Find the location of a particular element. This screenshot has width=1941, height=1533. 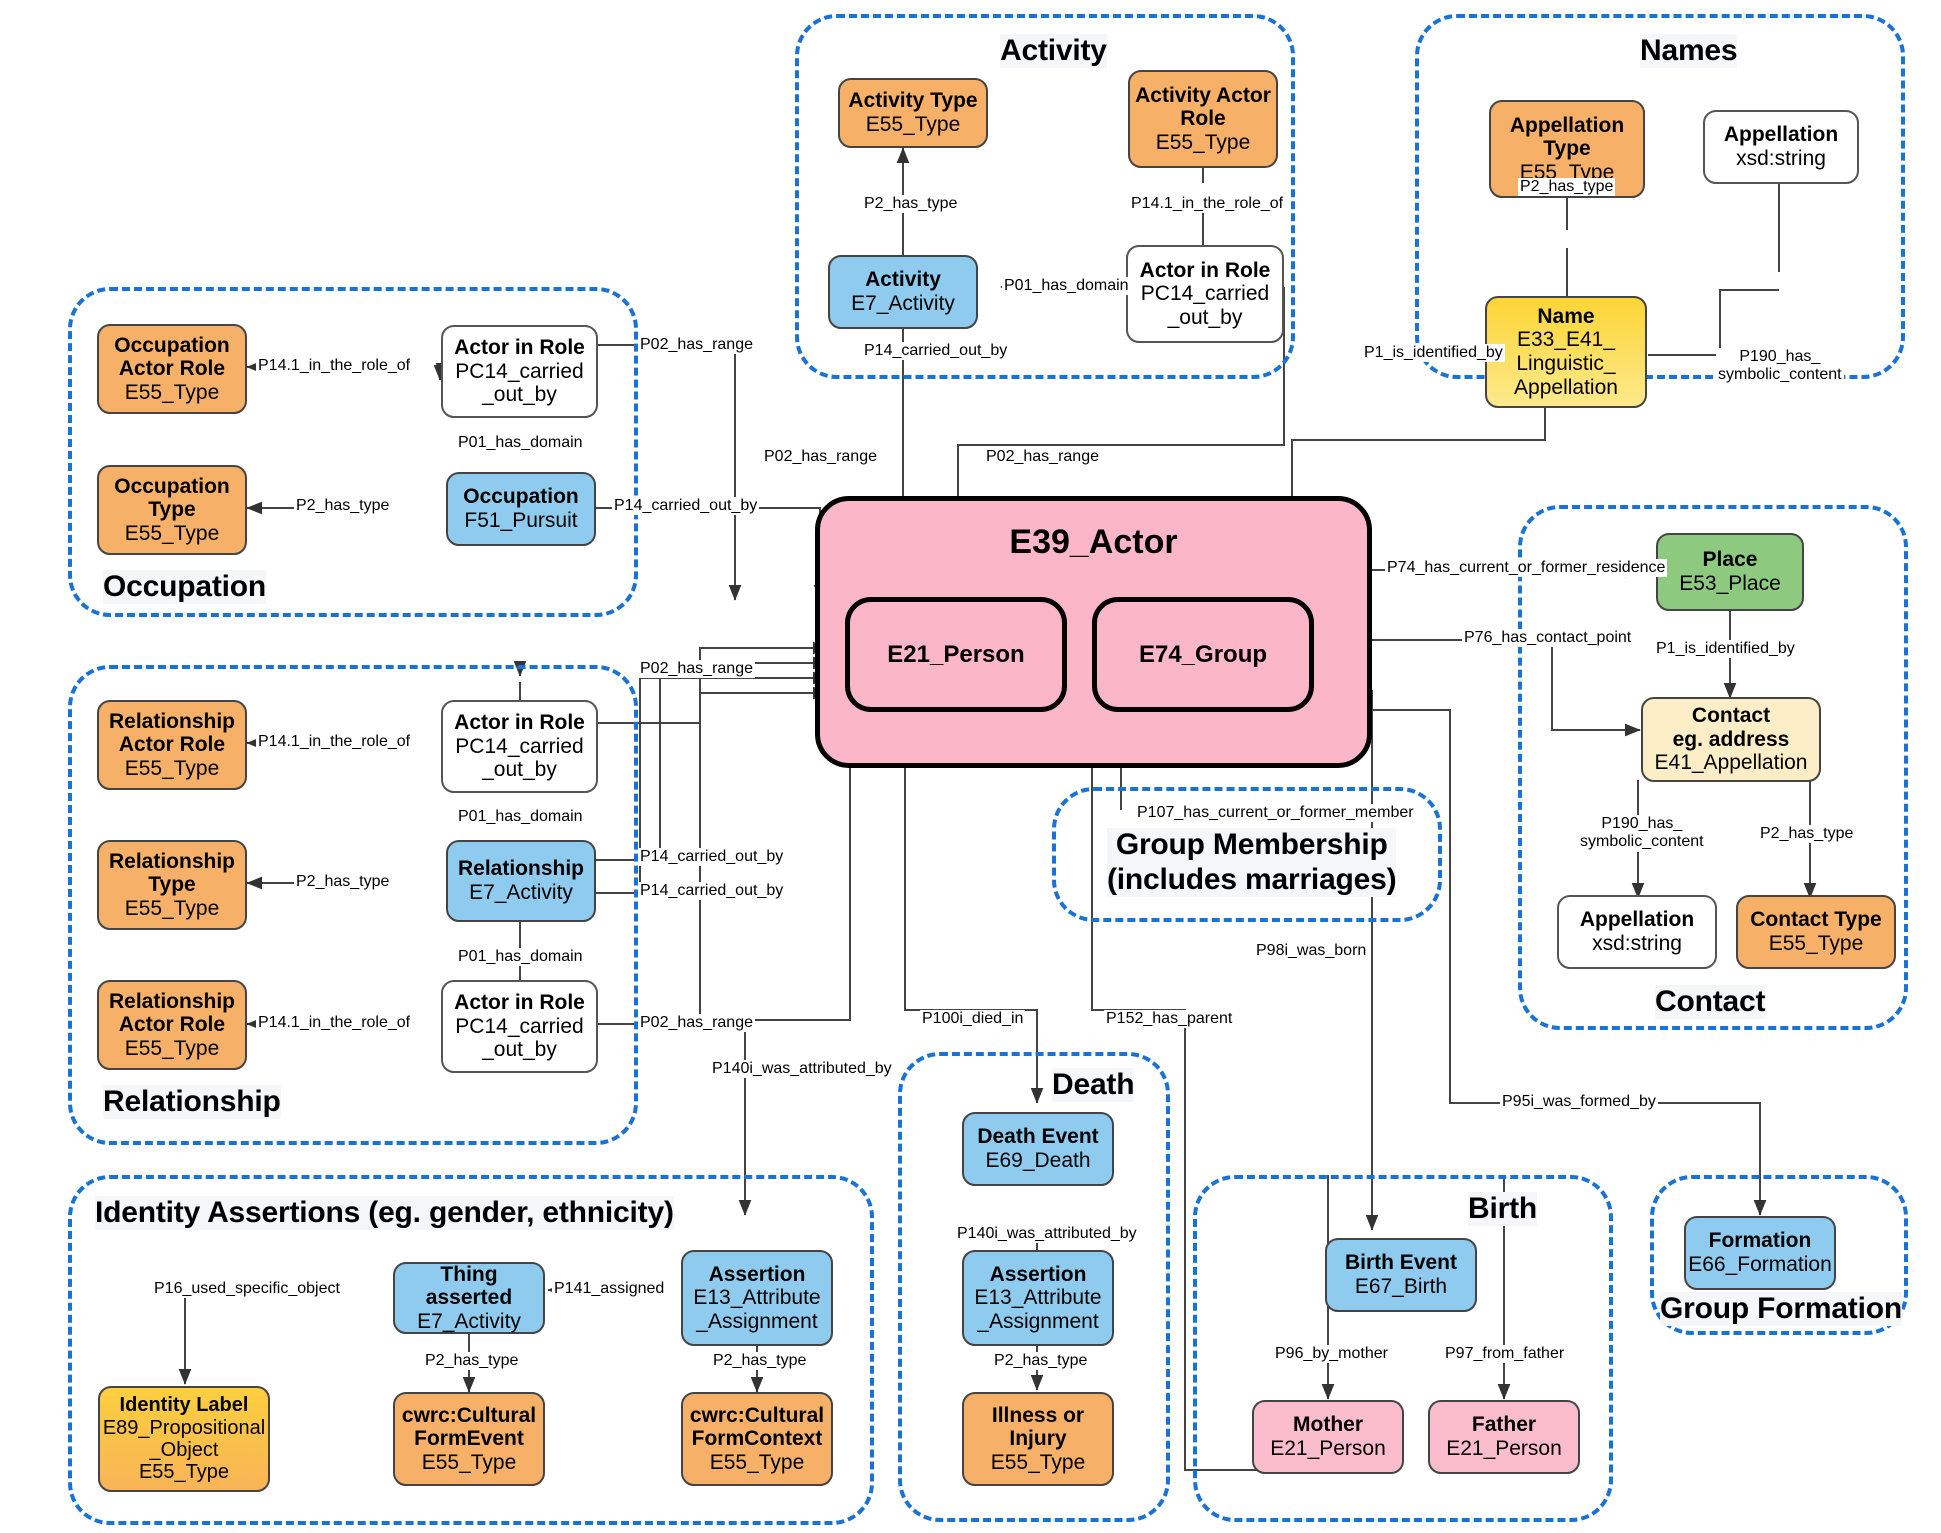

node-occupation-actor-in-role-title: Actor in Role is located at coordinates (519, 348).